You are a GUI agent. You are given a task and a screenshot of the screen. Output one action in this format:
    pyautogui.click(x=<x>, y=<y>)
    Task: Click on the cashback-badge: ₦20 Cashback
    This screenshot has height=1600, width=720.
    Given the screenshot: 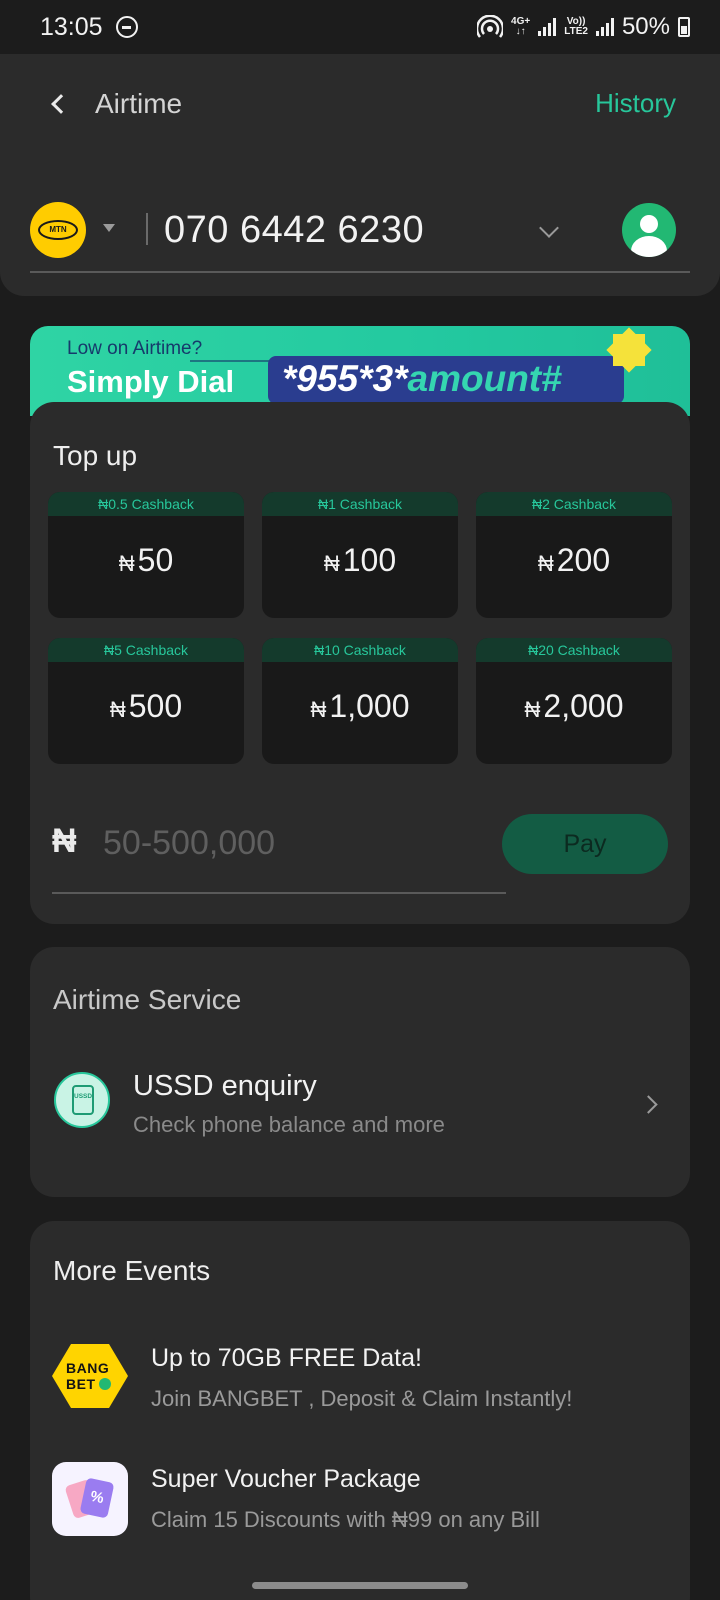 What is the action you would take?
    pyautogui.click(x=574, y=650)
    